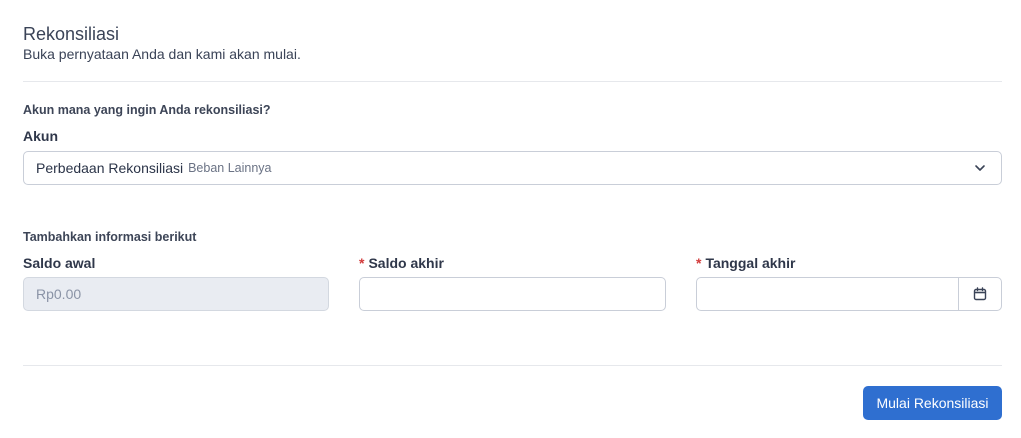 The width and height of the screenshot is (1021, 438). I want to click on closing-balance-label-wrap: * Saldo akhir, so click(401, 263).